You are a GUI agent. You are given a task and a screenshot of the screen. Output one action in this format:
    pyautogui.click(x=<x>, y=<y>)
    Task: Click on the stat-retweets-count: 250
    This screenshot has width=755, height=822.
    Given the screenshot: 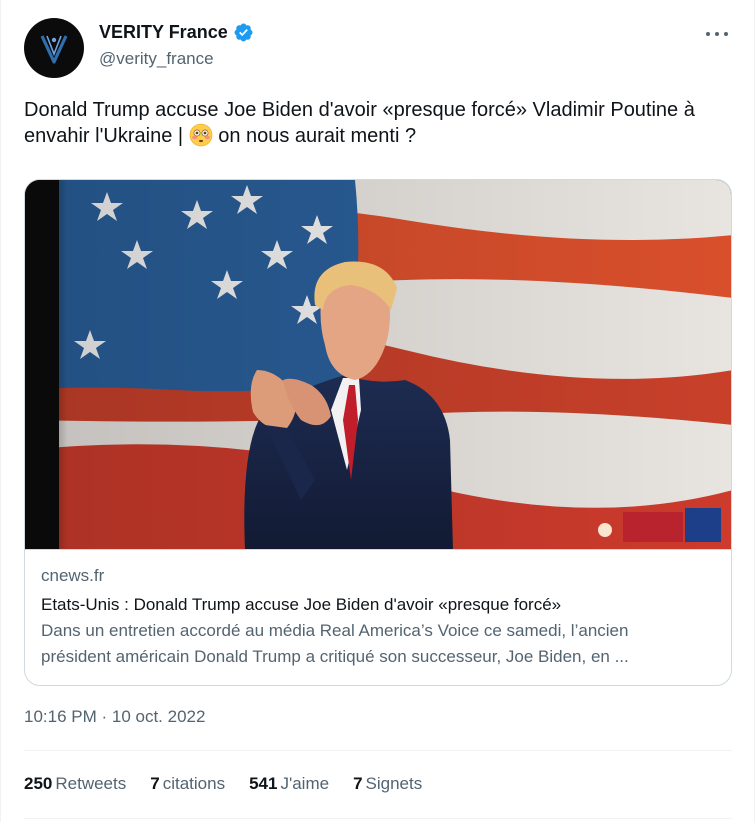 What is the action you would take?
    pyautogui.click(x=38, y=783)
    